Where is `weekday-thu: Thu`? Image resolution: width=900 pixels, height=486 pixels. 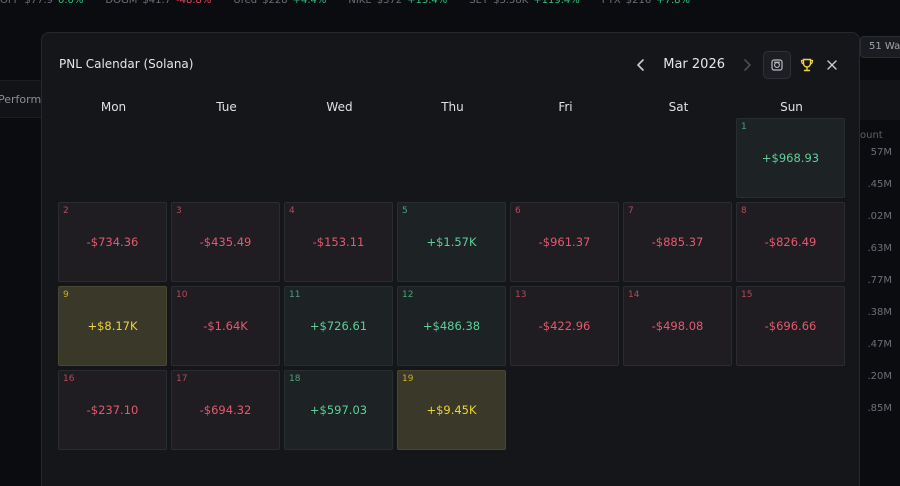 weekday-thu: Thu is located at coordinates (452, 107).